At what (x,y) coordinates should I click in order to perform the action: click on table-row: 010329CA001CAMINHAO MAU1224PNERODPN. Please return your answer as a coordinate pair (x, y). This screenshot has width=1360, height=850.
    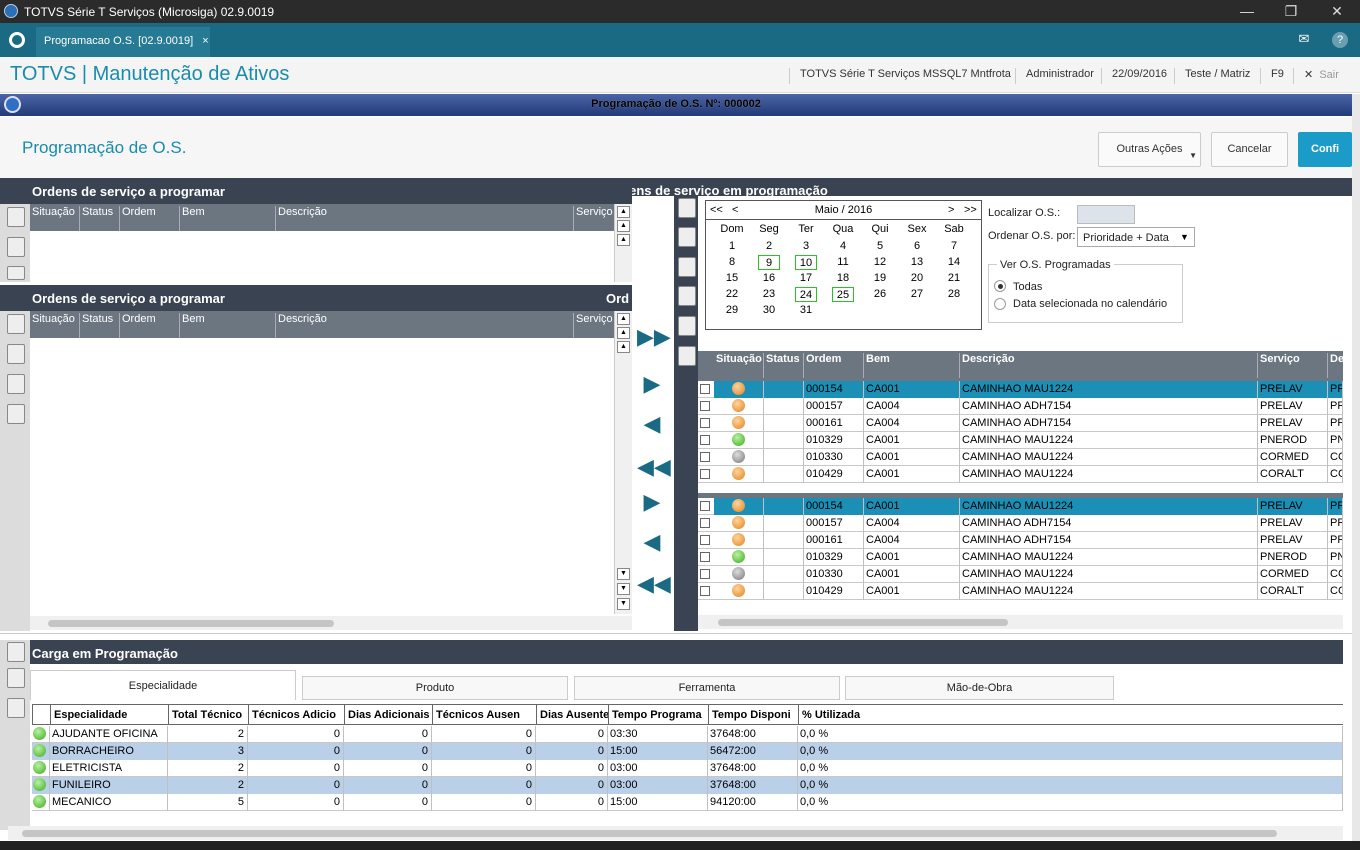
    Looking at the image, I should click on (1020, 440).